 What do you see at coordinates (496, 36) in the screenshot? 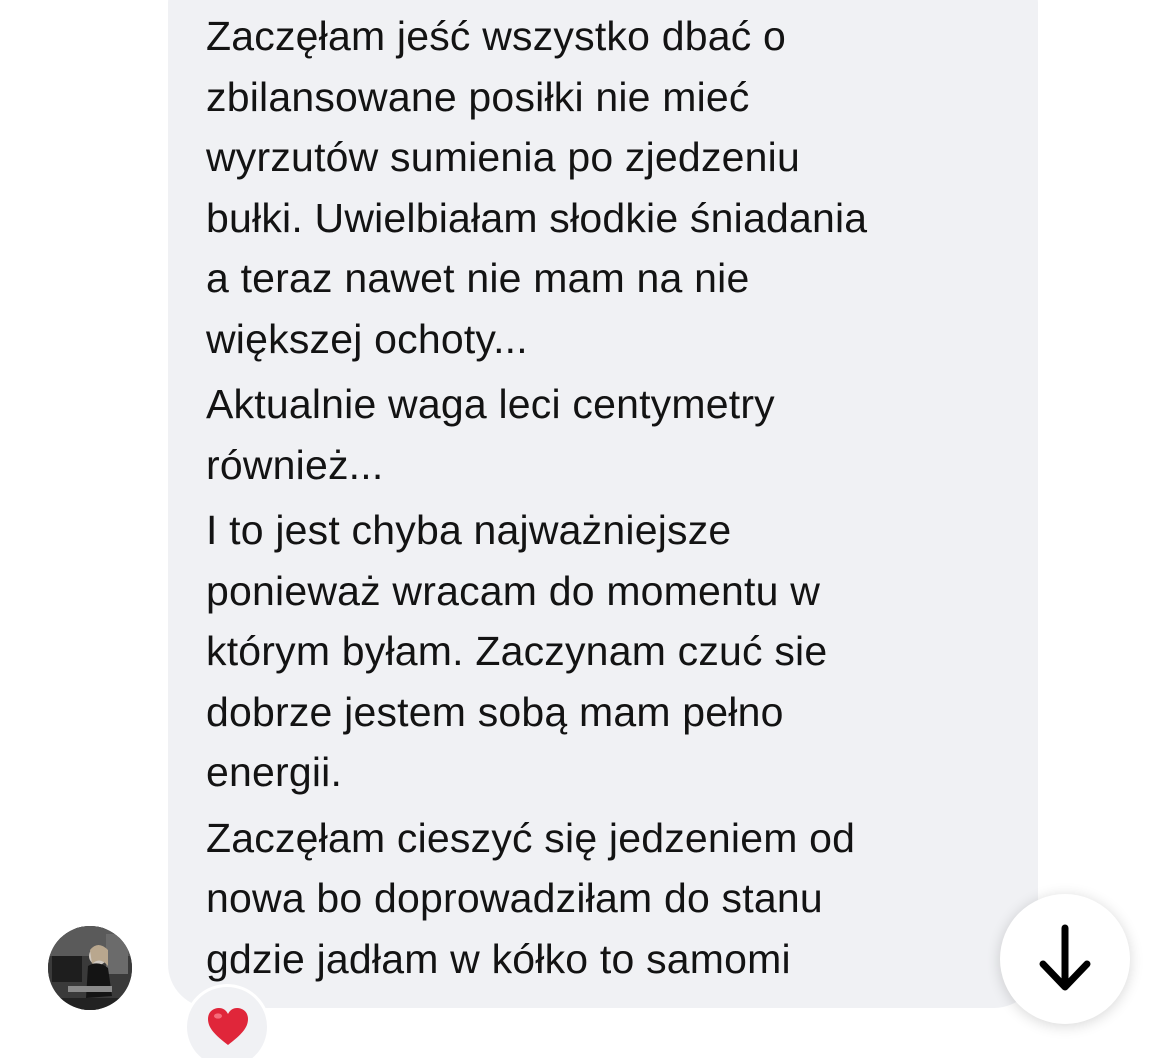
I see `message-line: Zaczęłam jeść wszystko dbać o` at bounding box center [496, 36].